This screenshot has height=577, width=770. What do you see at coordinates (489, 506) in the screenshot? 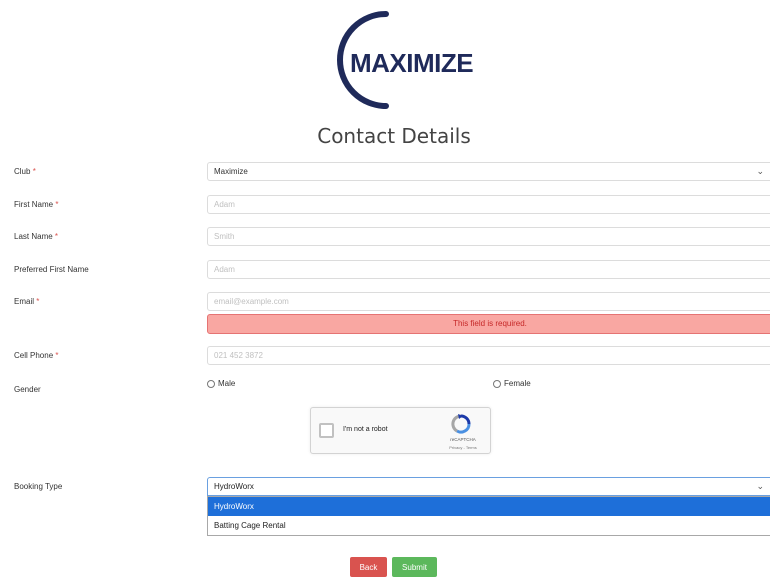
I see `dropdown-option-hydroworx: HydroWorx` at bounding box center [489, 506].